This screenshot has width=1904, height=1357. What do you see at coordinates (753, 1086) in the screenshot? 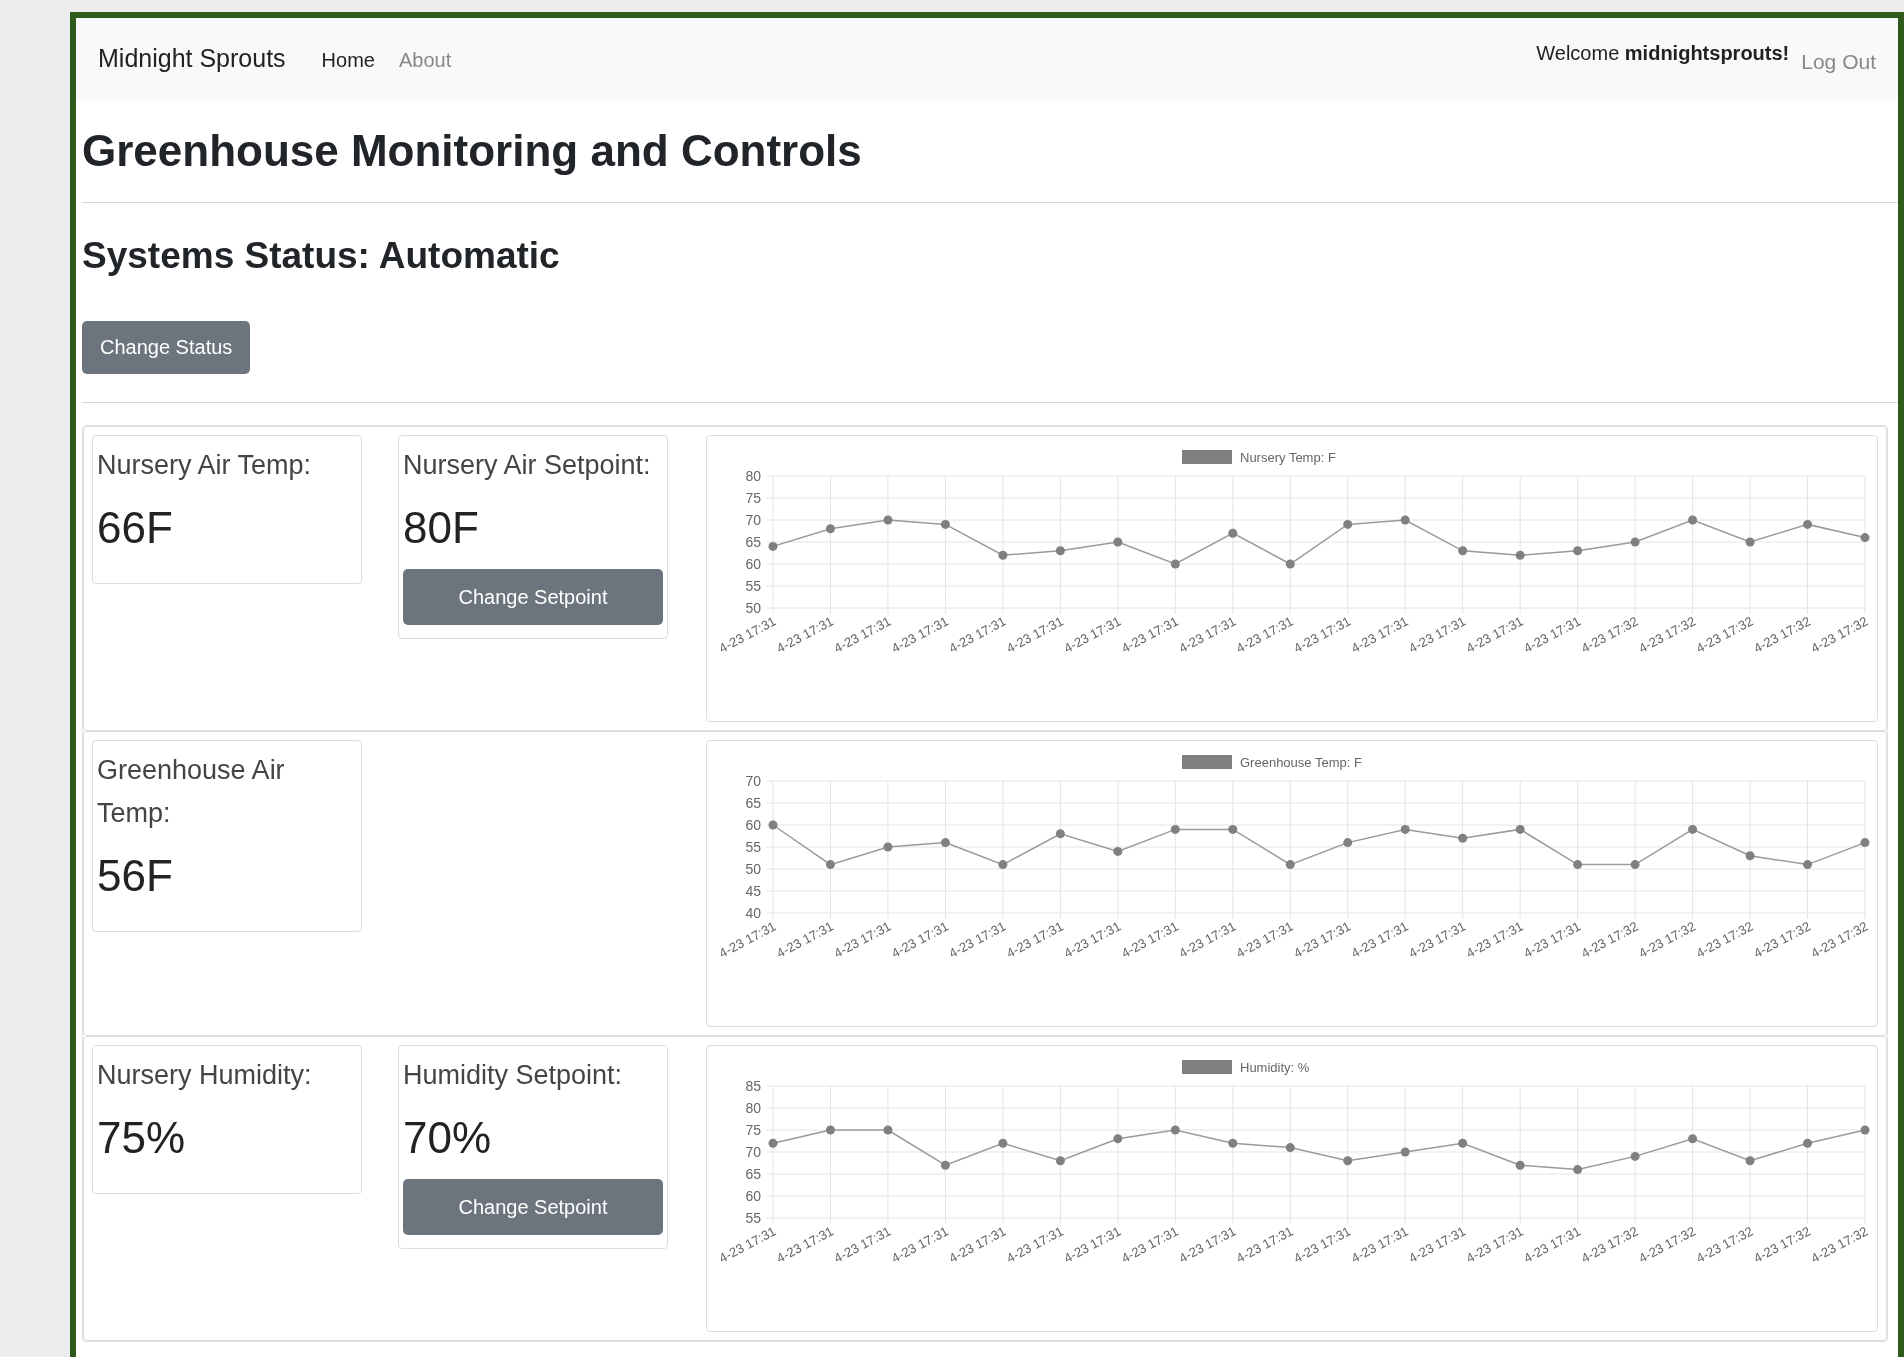
I see `axis-label: 85` at bounding box center [753, 1086].